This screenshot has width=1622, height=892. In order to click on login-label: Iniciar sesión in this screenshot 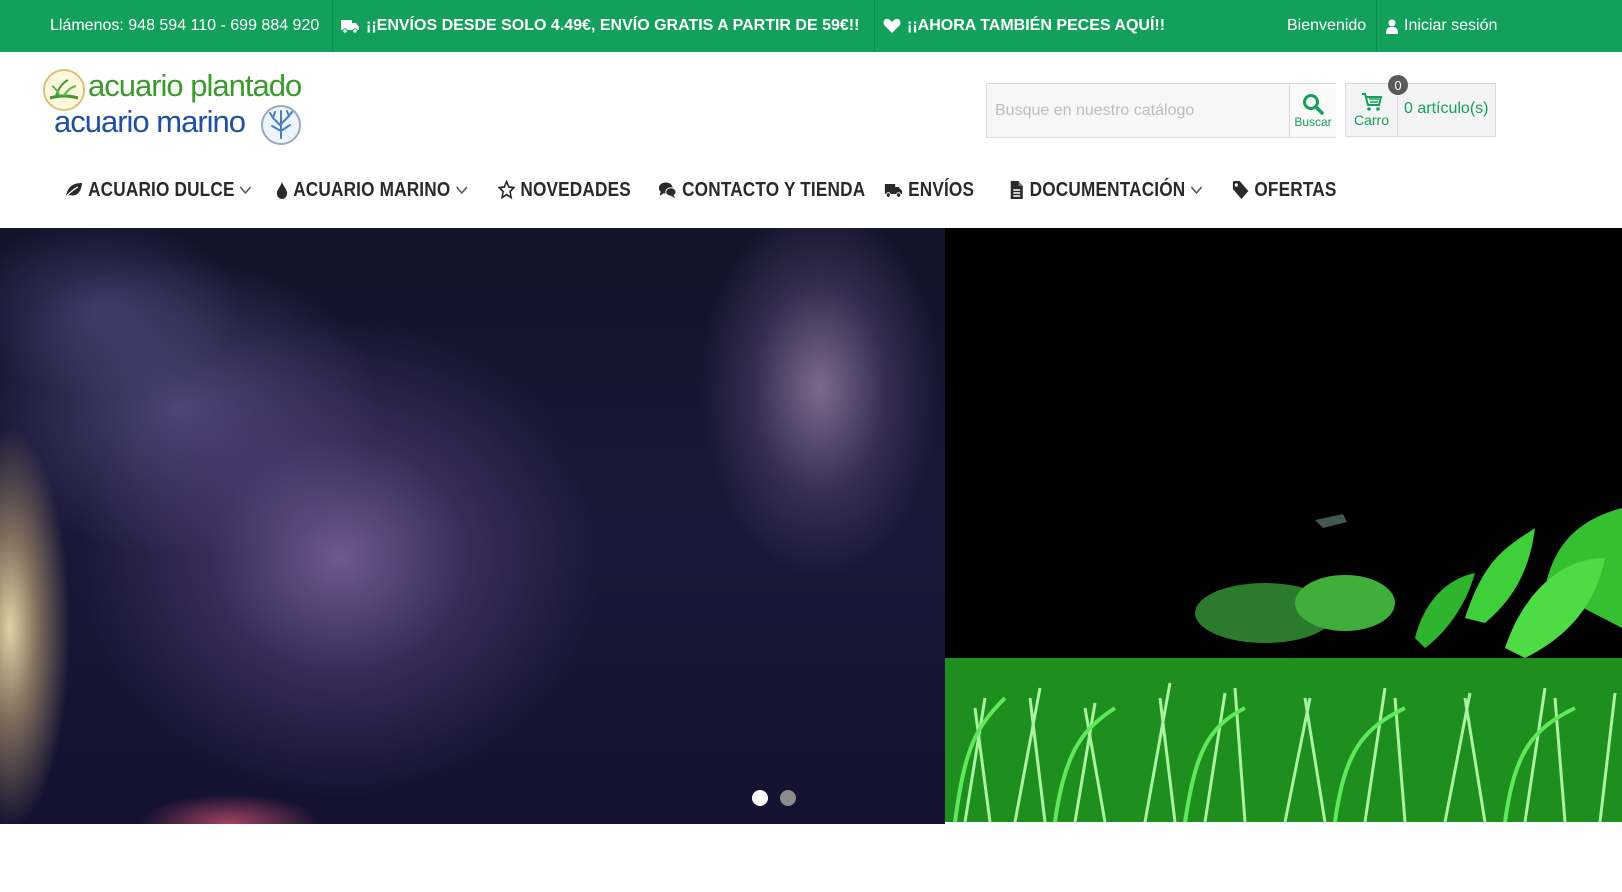, I will do `click(1451, 25)`.